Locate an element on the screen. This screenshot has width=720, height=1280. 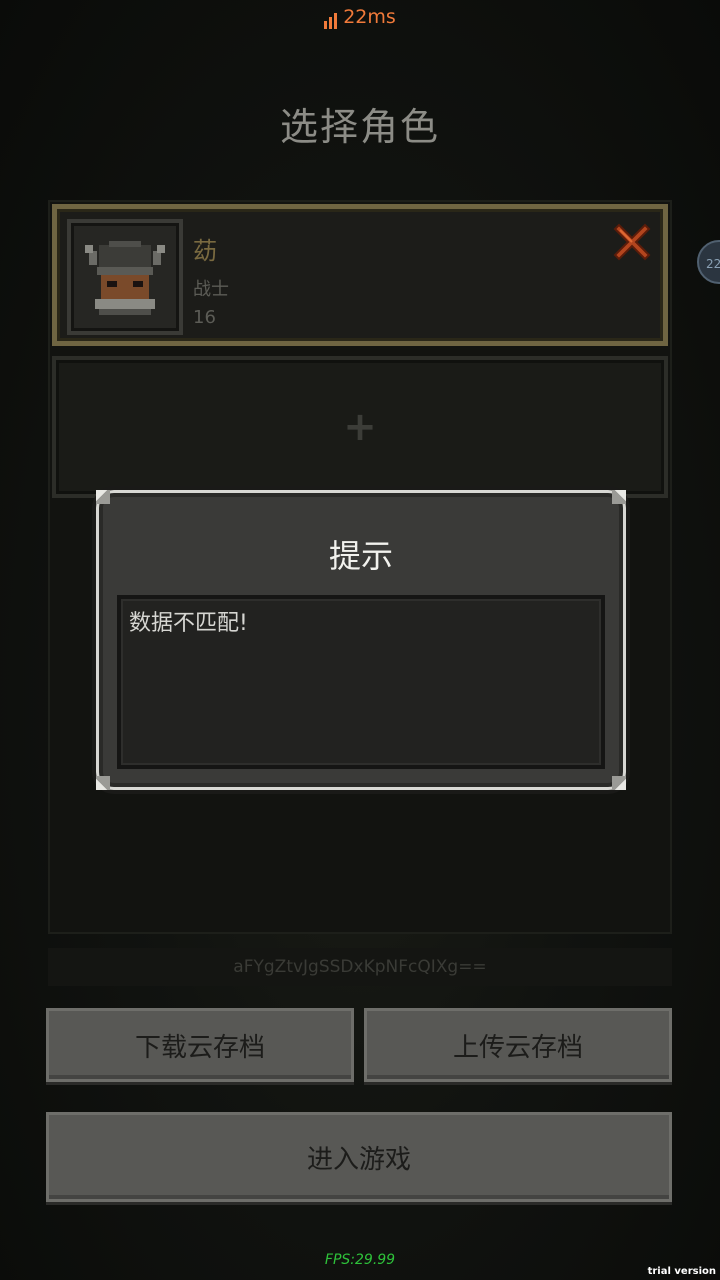
delete-character-button is located at coordinates (632, 242).